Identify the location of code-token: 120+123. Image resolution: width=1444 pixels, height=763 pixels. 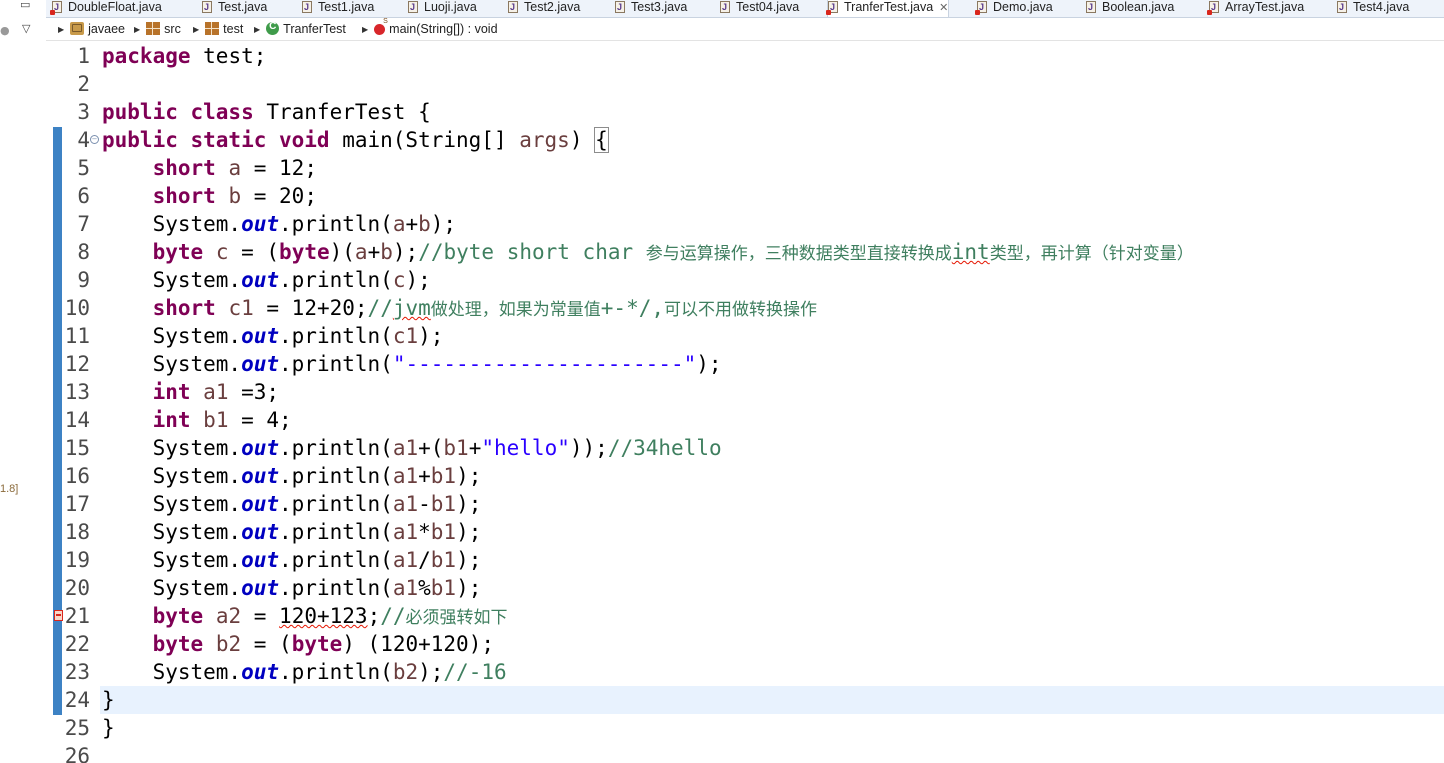
(323, 616).